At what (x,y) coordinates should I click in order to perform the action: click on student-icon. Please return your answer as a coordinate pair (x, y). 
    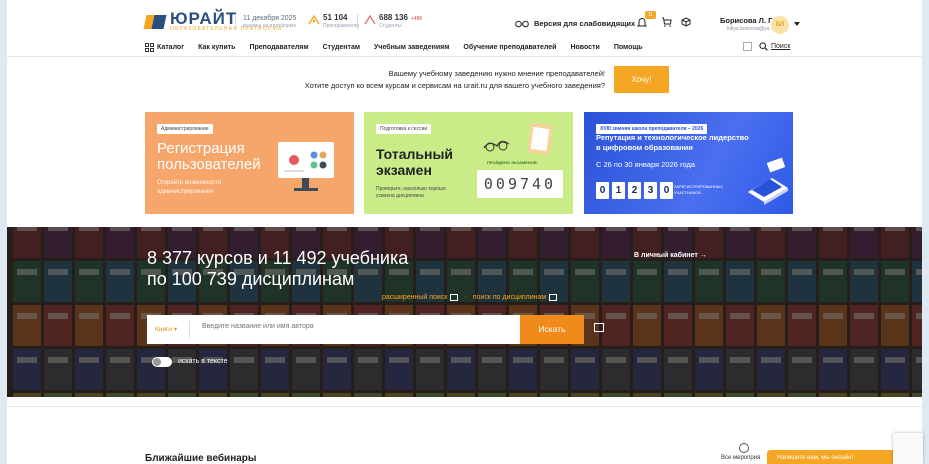
    Looking at the image, I should click on (370, 19).